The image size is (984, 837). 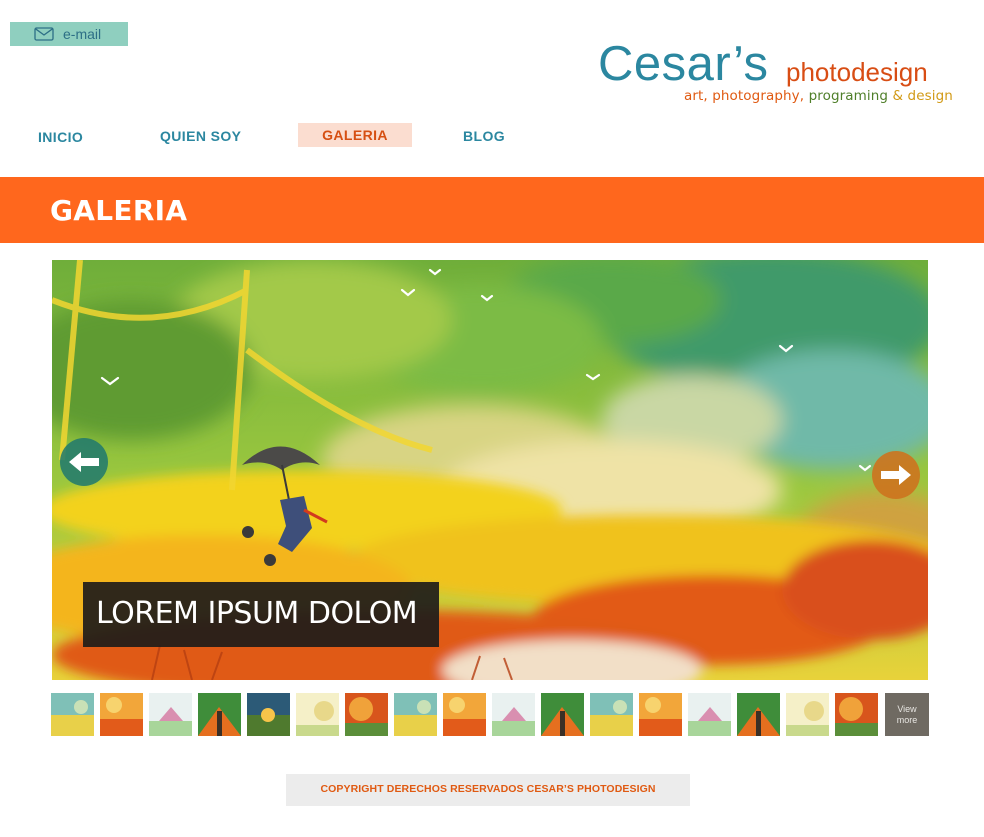 What do you see at coordinates (848, 96) in the screenshot?
I see `tagline-programing: programing` at bounding box center [848, 96].